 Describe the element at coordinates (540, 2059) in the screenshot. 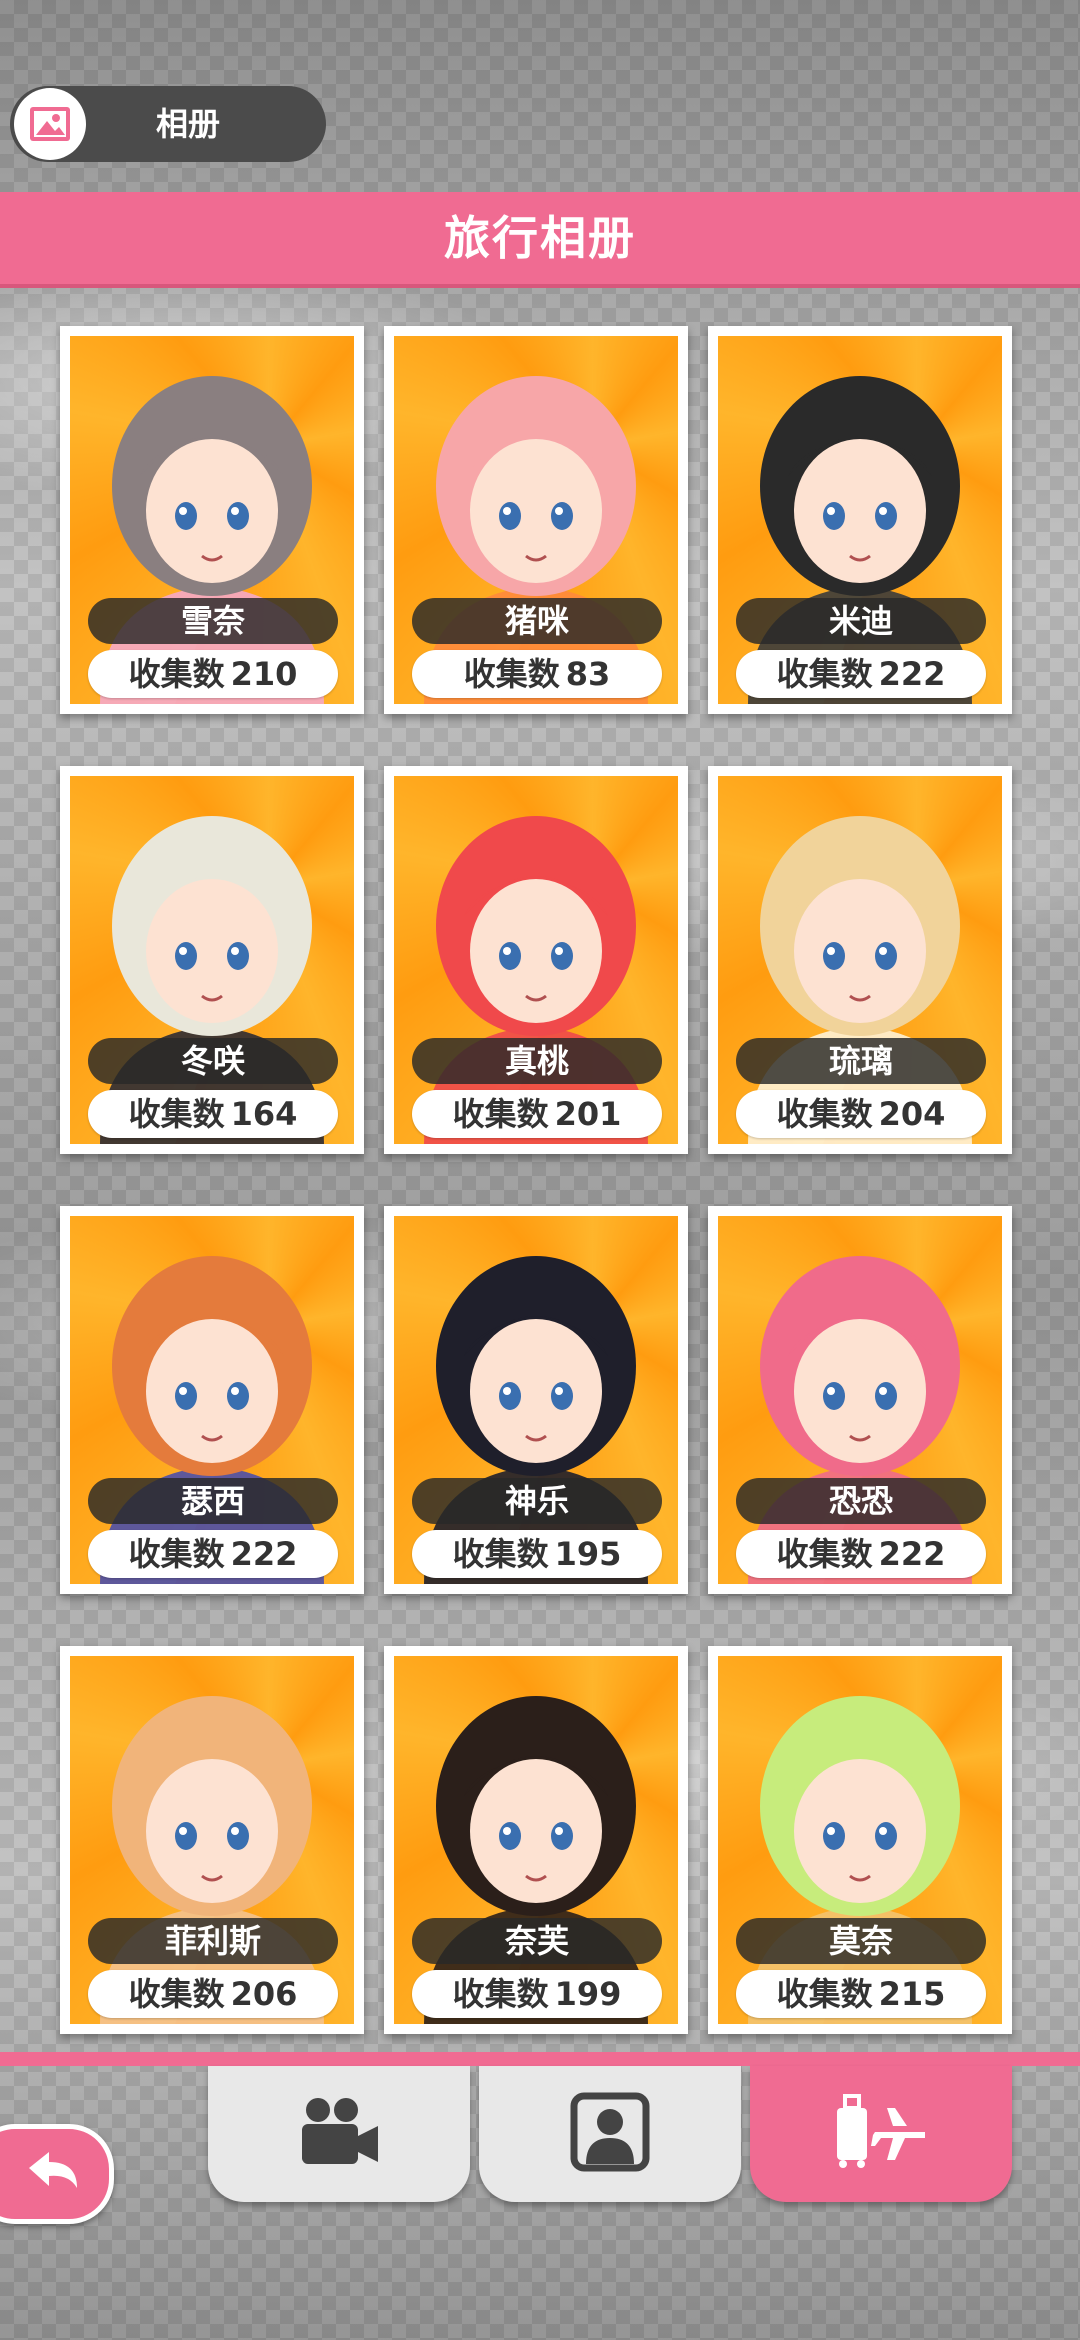

I see `bottom-divider` at that location.